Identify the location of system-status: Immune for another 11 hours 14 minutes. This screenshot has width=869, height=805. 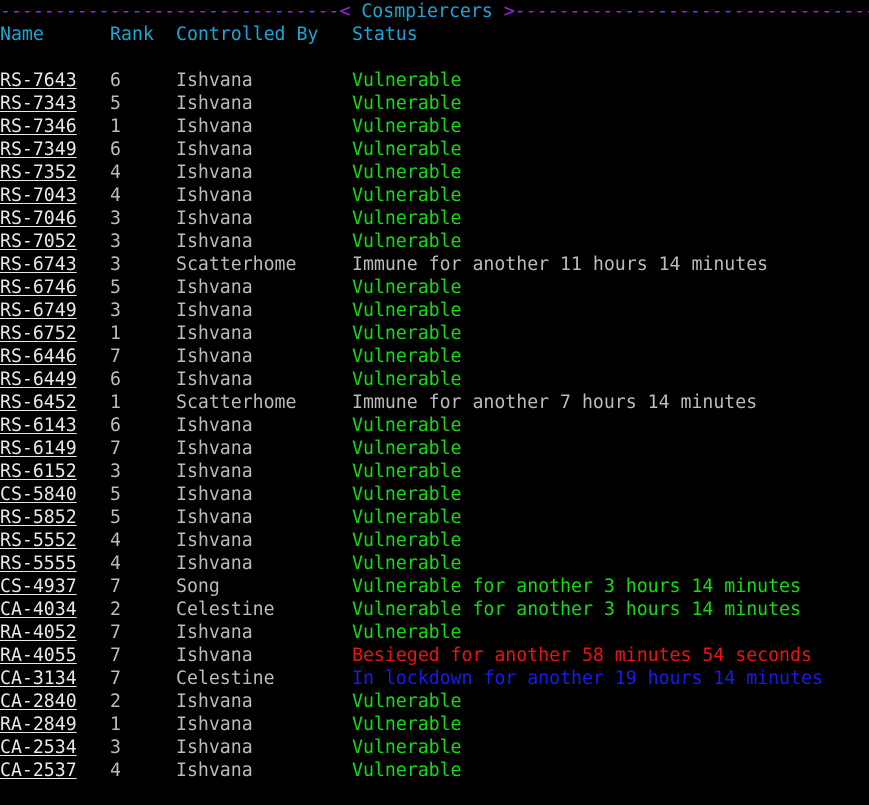
(560, 264).